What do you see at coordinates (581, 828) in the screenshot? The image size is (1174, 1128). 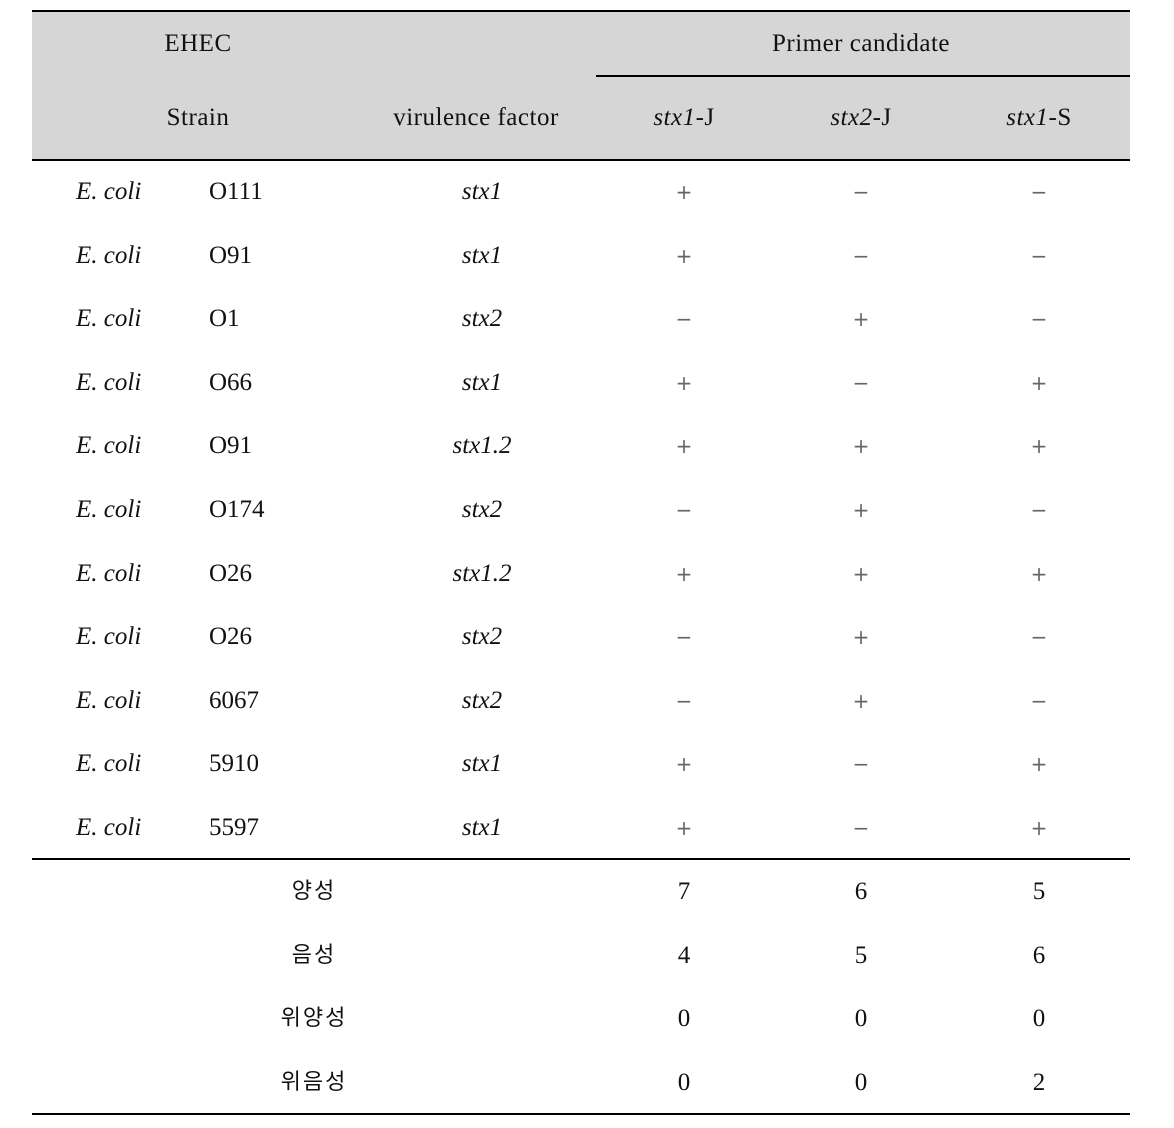 I see `table-row: E. coli 5597 stx1 + − +` at bounding box center [581, 828].